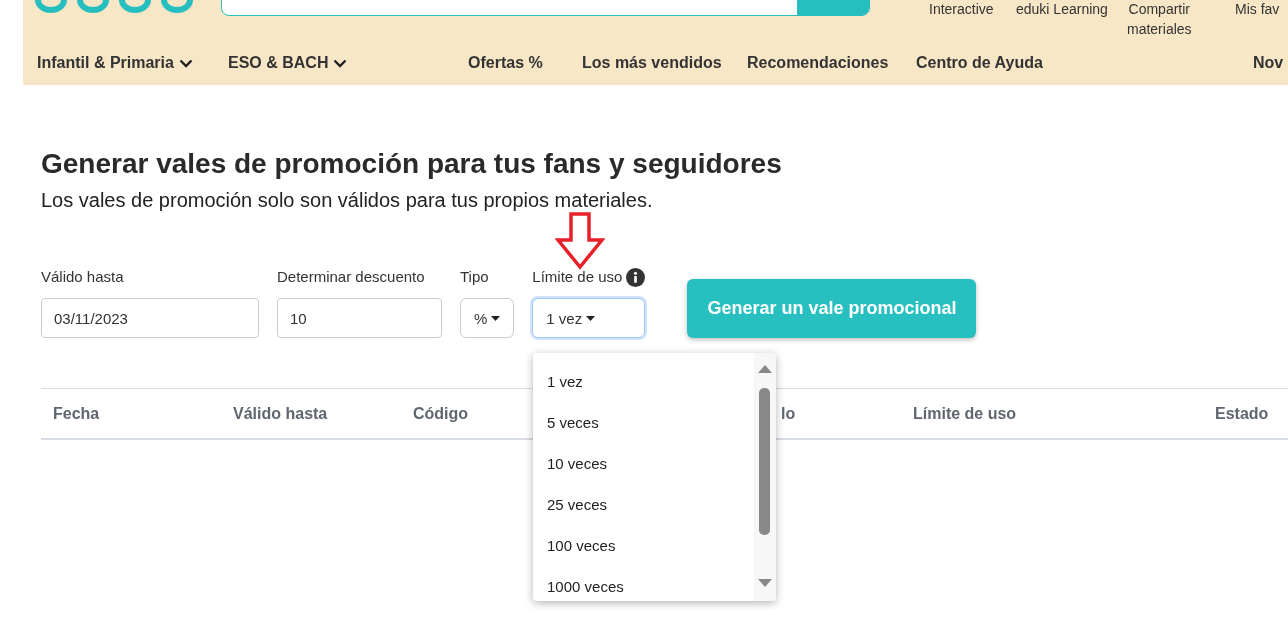  I want to click on column-header: lo, so click(788, 413).